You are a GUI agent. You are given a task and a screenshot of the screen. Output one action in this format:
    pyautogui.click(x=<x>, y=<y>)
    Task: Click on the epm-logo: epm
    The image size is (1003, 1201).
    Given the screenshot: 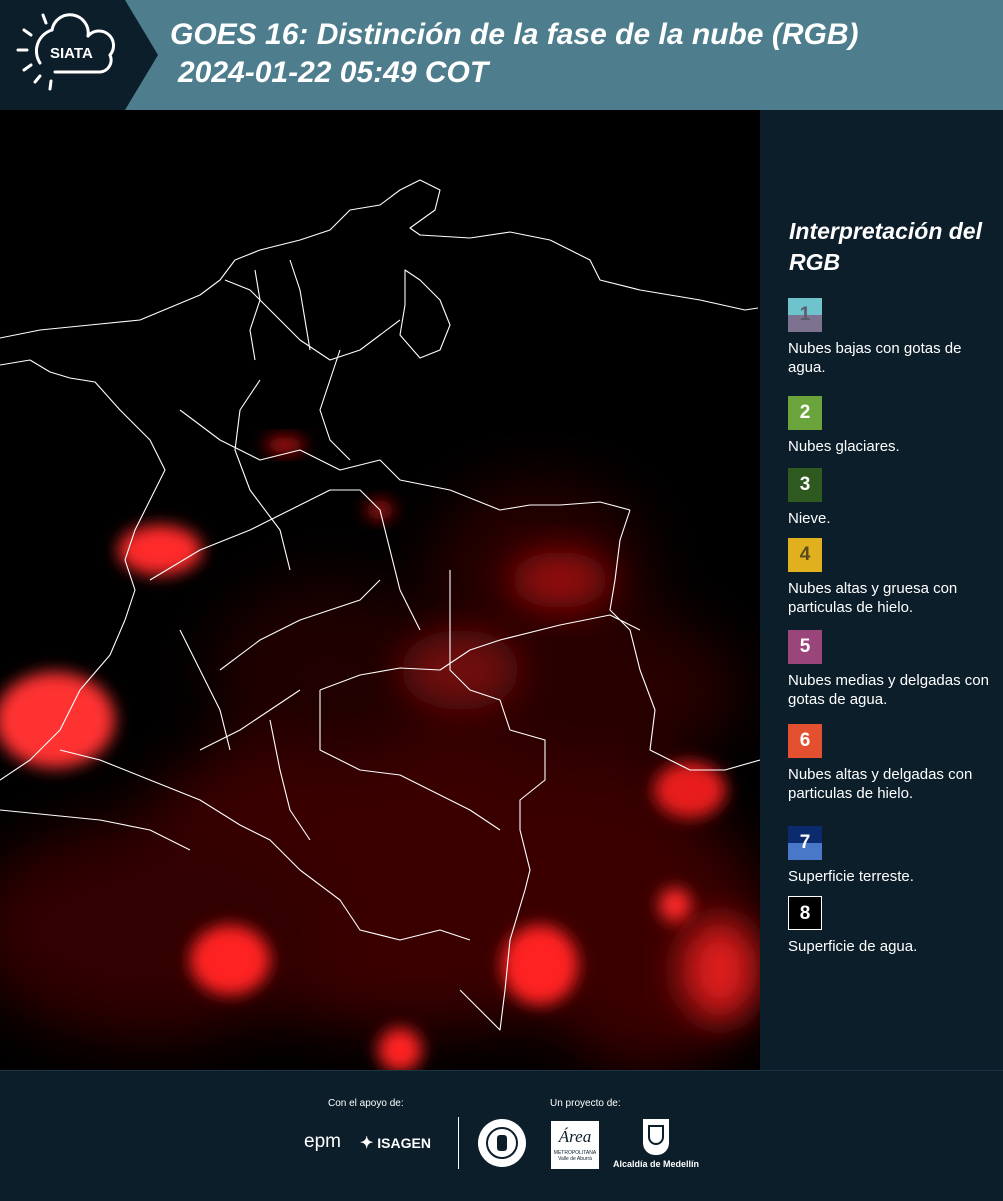 What is the action you would take?
    pyautogui.click(x=322, y=1141)
    